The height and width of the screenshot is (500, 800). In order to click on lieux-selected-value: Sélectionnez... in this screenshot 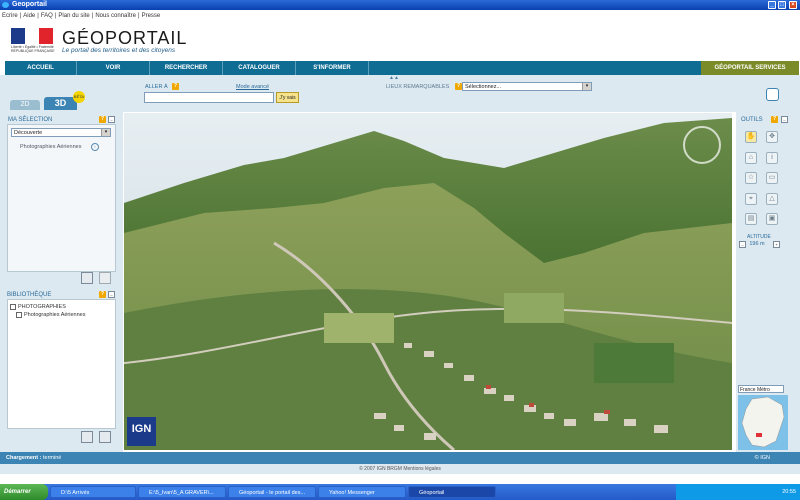, I will do `click(483, 87)`.